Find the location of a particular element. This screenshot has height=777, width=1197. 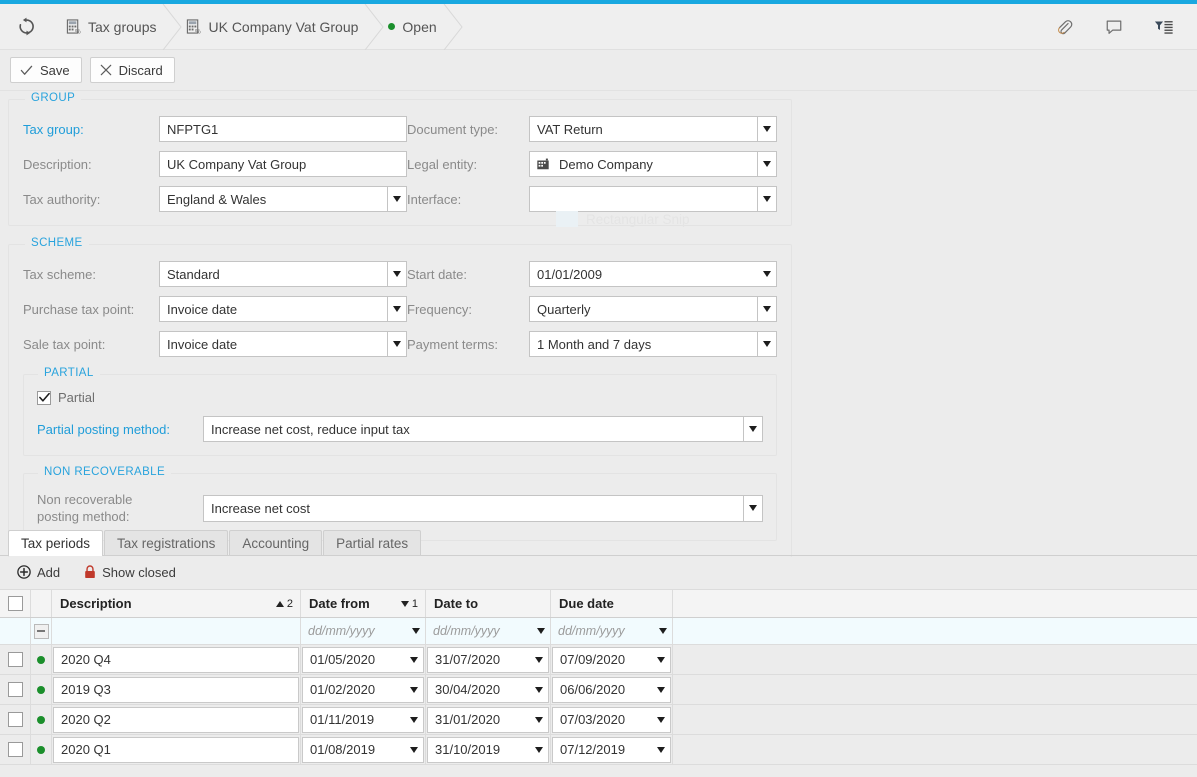

table-row: 2020 Q1 01/08/2019 31/10/2019 07/12/2019 is located at coordinates (598, 750).